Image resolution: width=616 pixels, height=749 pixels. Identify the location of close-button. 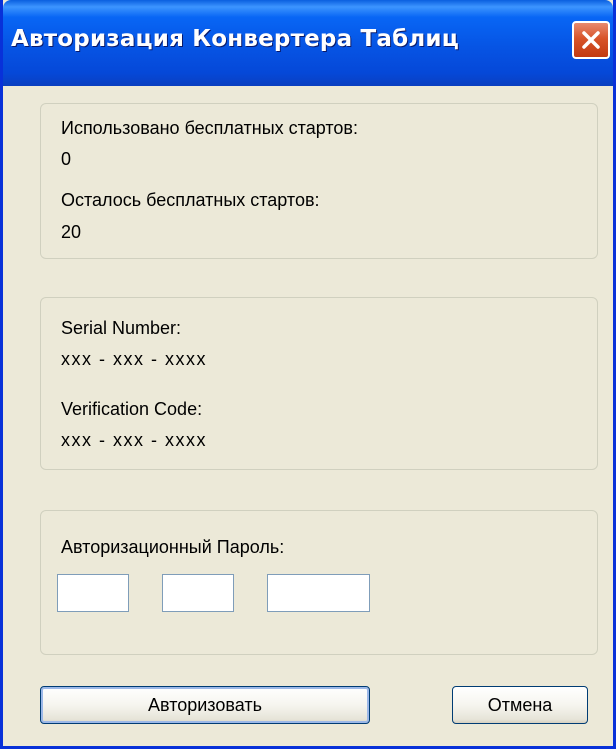
(591, 40).